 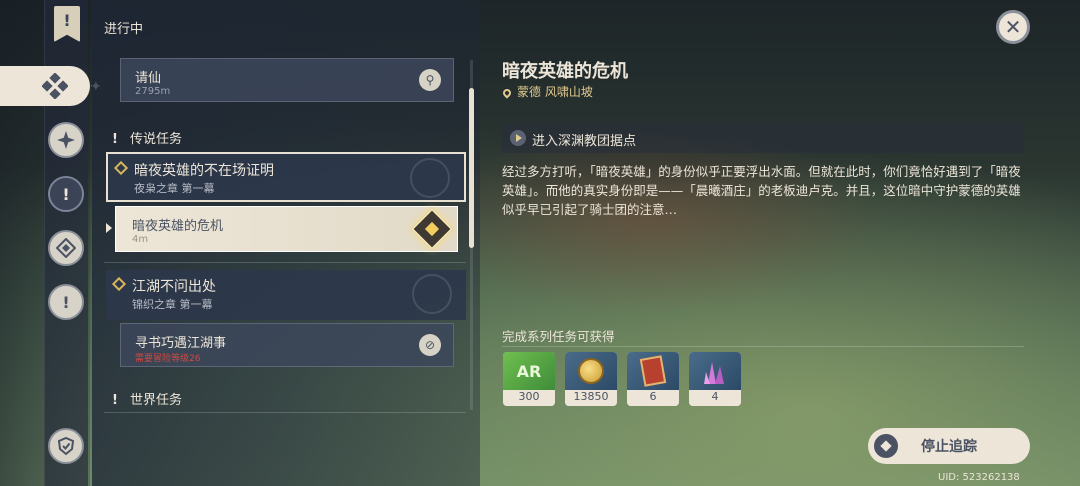 I want to click on reward-count: 6, so click(x=653, y=398).